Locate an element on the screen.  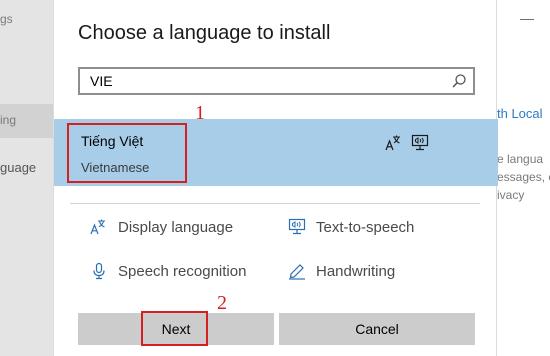
background-window-left: gs ing guage is located at coordinates (26, 178).